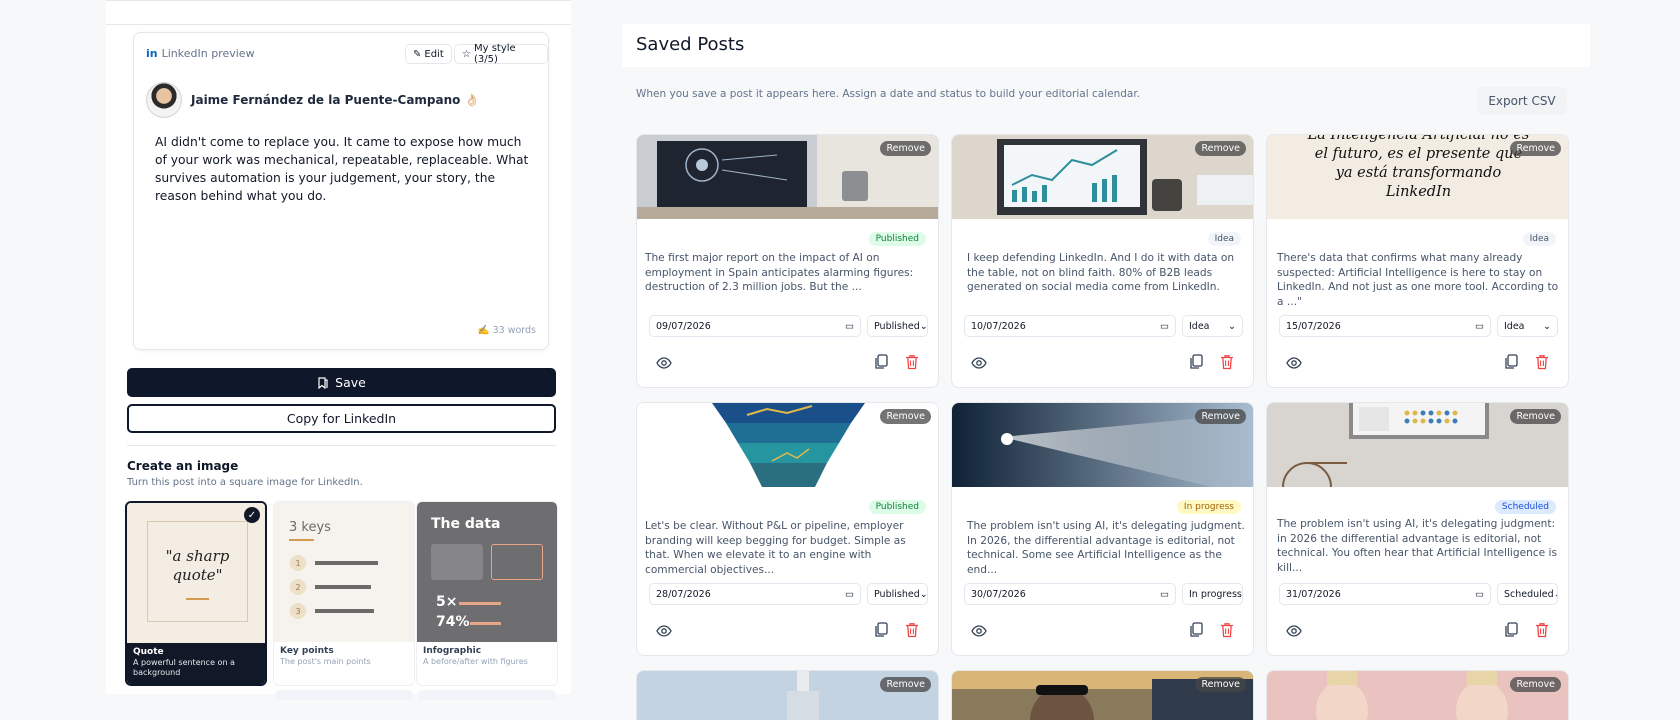 The width and height of the screenshot is (1680, 720). Describe the element at coordinates (350, 382) in the screenshot. I see `save-label: Save` at that location.